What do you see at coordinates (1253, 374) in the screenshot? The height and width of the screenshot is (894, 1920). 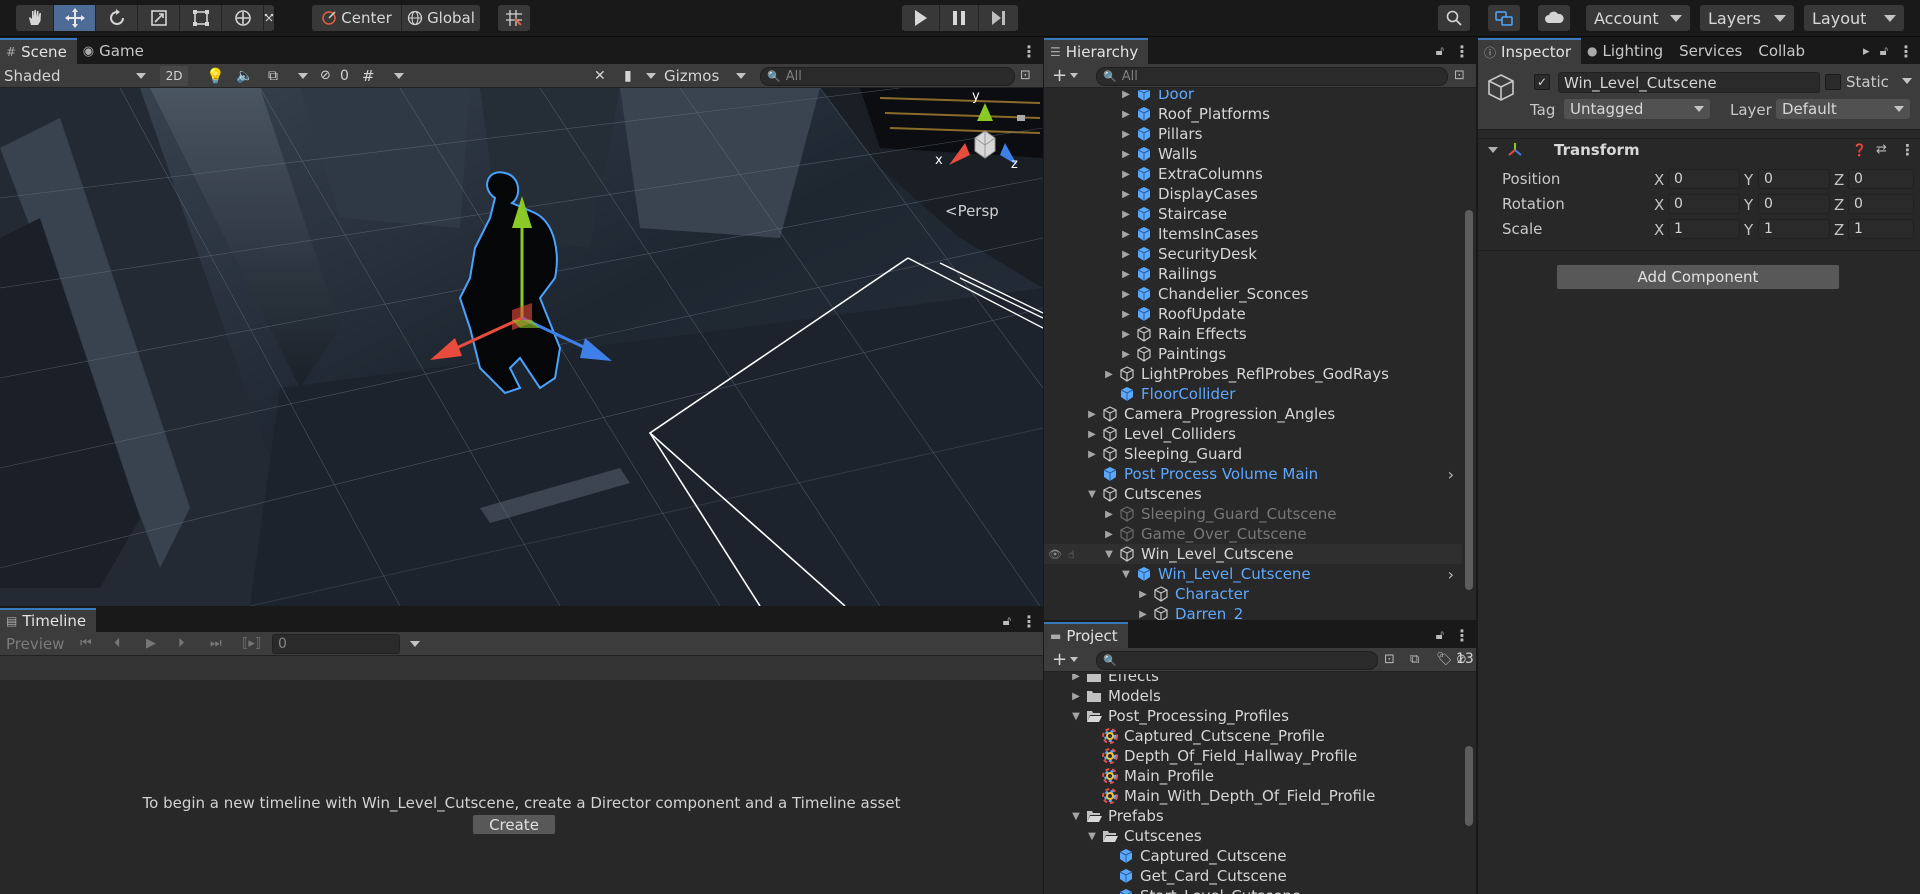 I see `hierarchy-item: ▶ LightProbes_ReflProbes_GodRays` at bounding box center [1253, 374].